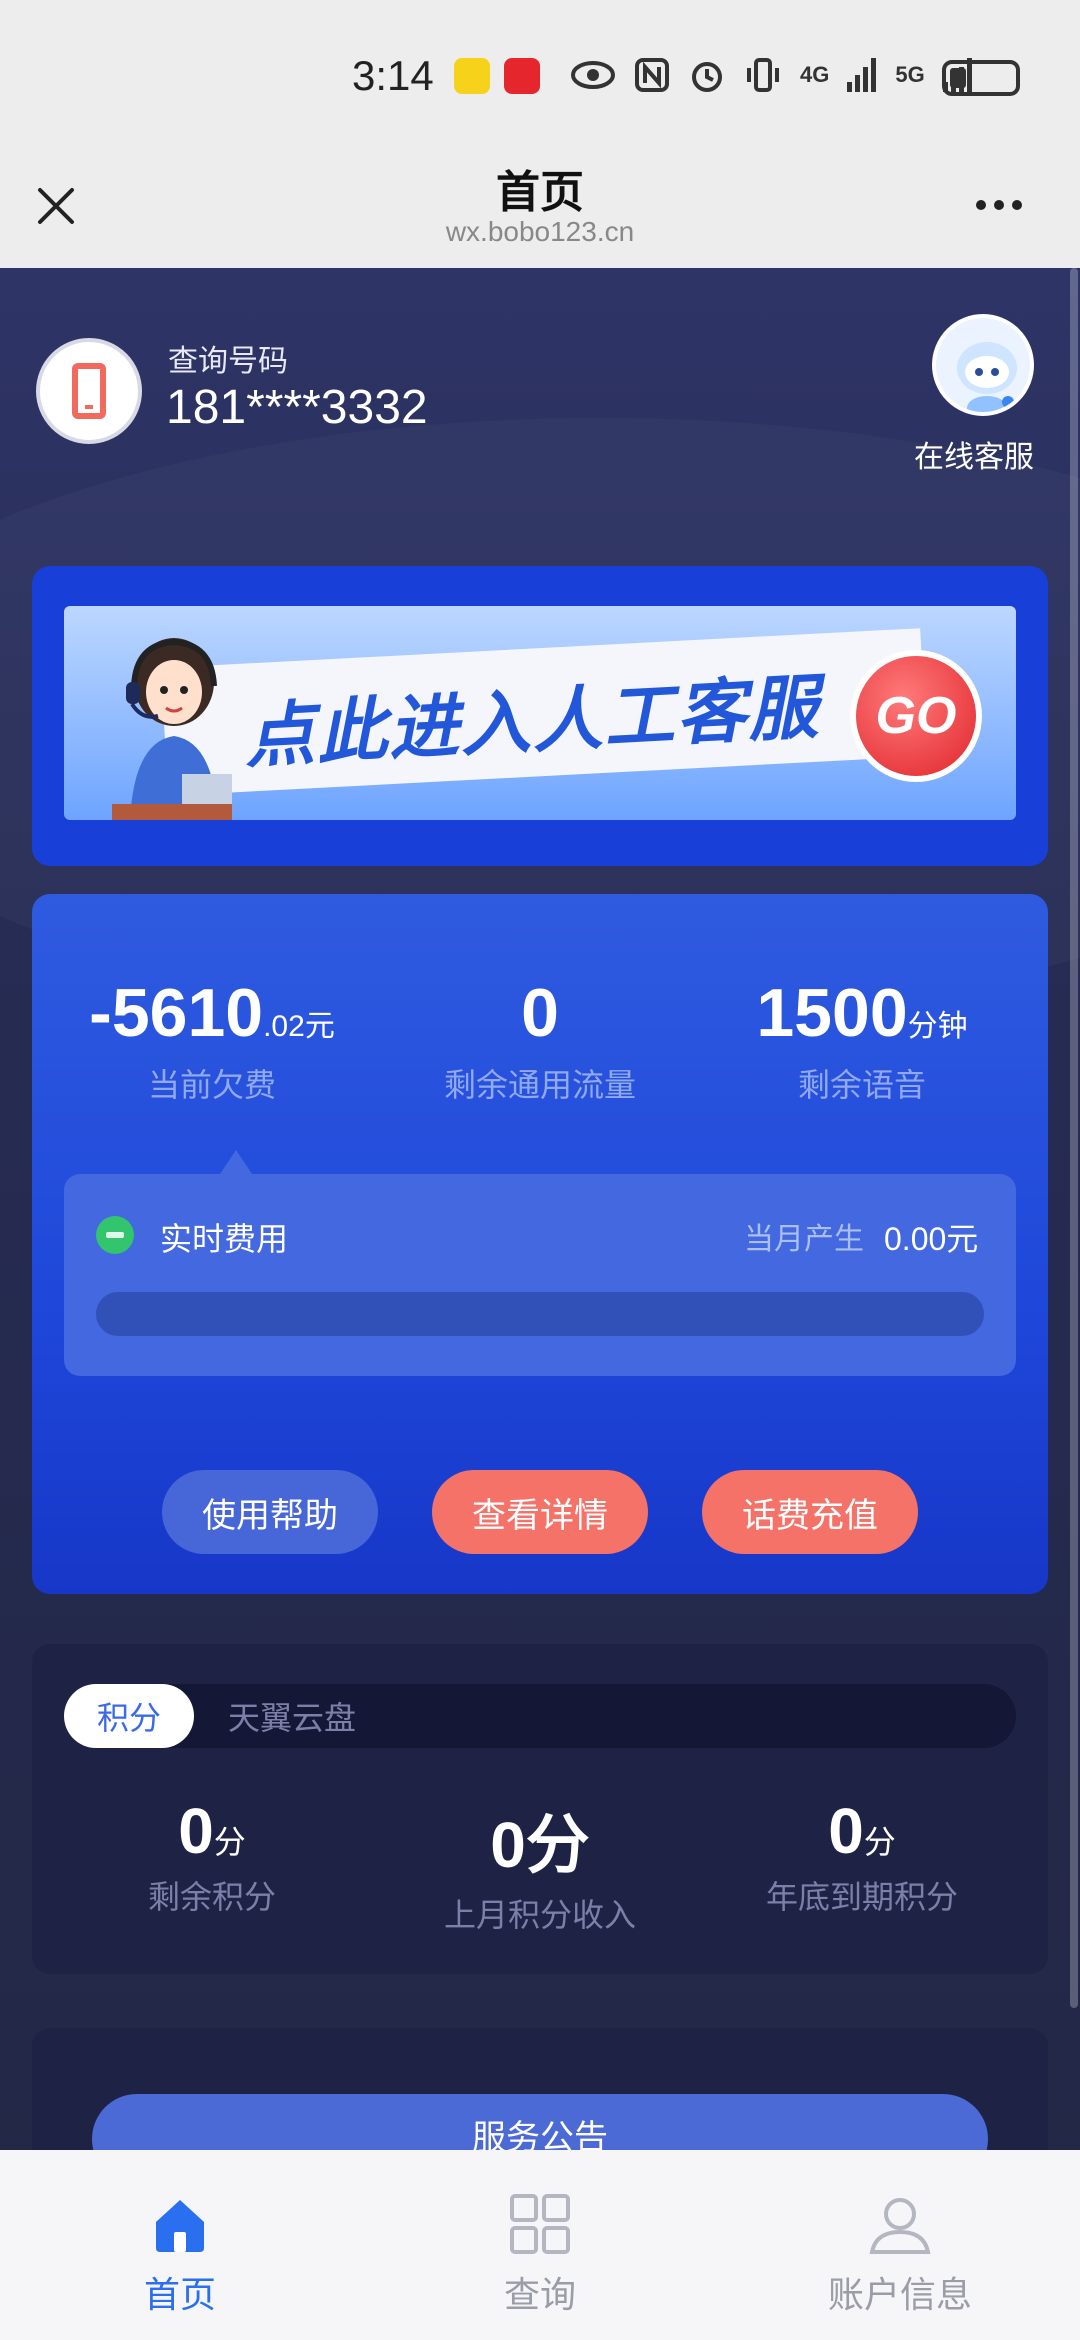  Describe the element at coordinates (129, 1716) in the screenshot. I see `tab-points: 积分` at that location.